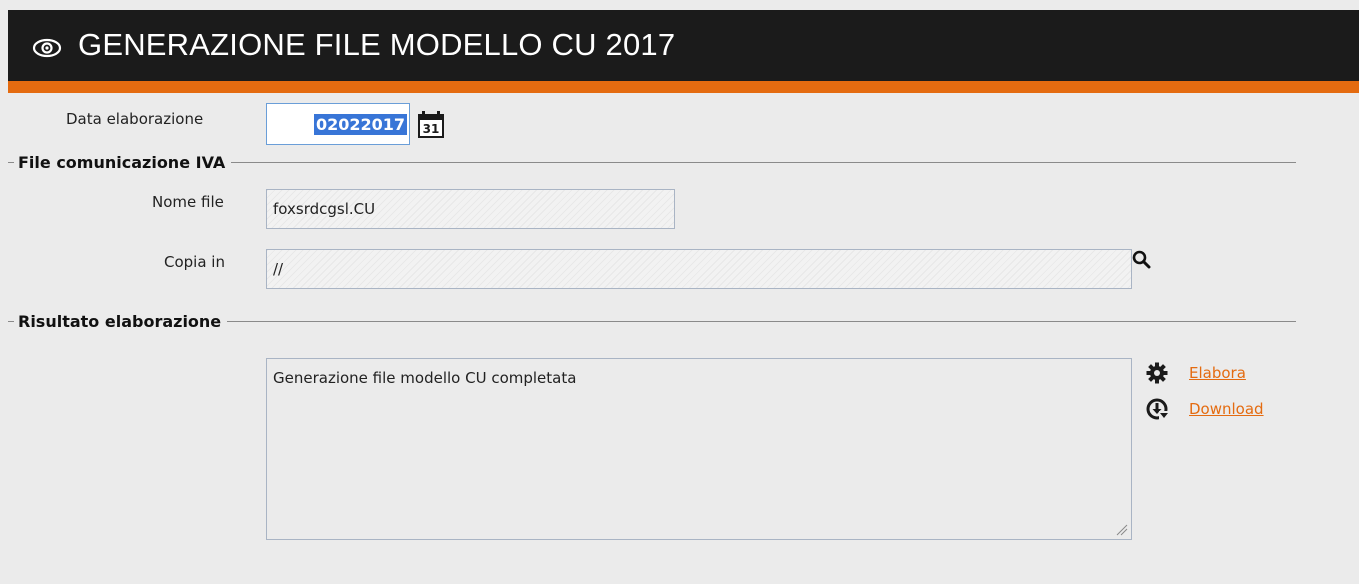  Describe the element at coordinates (194, 262) in the screenshot. I see `copia-in-label: Copia in` at that location.